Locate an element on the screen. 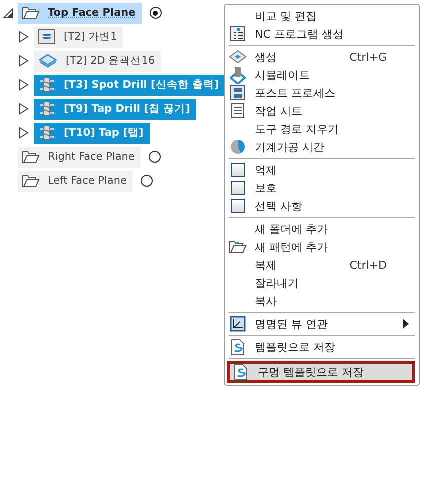 The image size is (425, 478). menu-item: 비교 및 편집 is located at coordinates (321, 16).